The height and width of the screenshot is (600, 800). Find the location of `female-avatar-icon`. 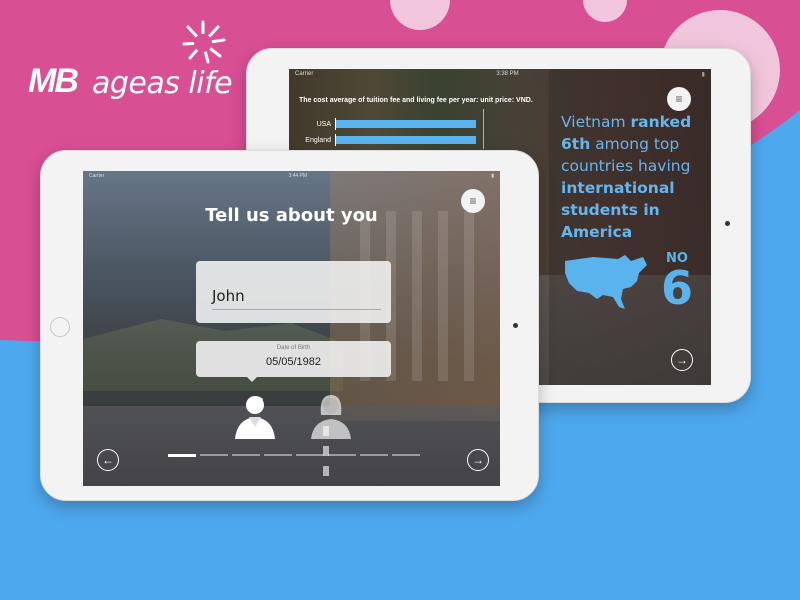

female-avatar-icon is located at coordinates (331, 416).